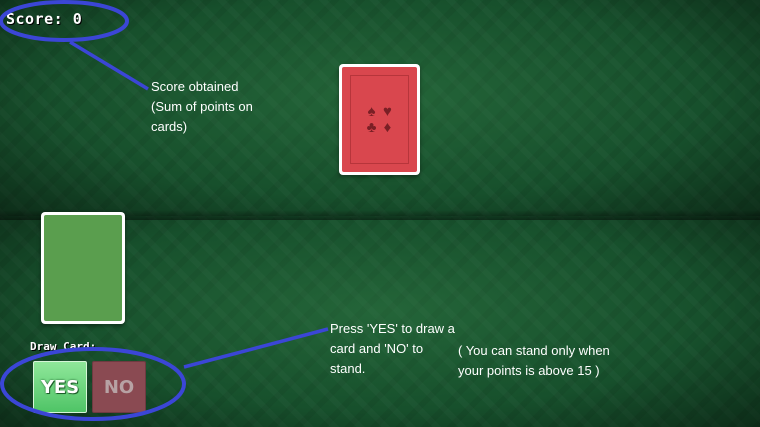 The image size is (760, 427). Describe the element at coordinates (256, 348) in the screenshot. I see `controls-pointer-line` at that location.